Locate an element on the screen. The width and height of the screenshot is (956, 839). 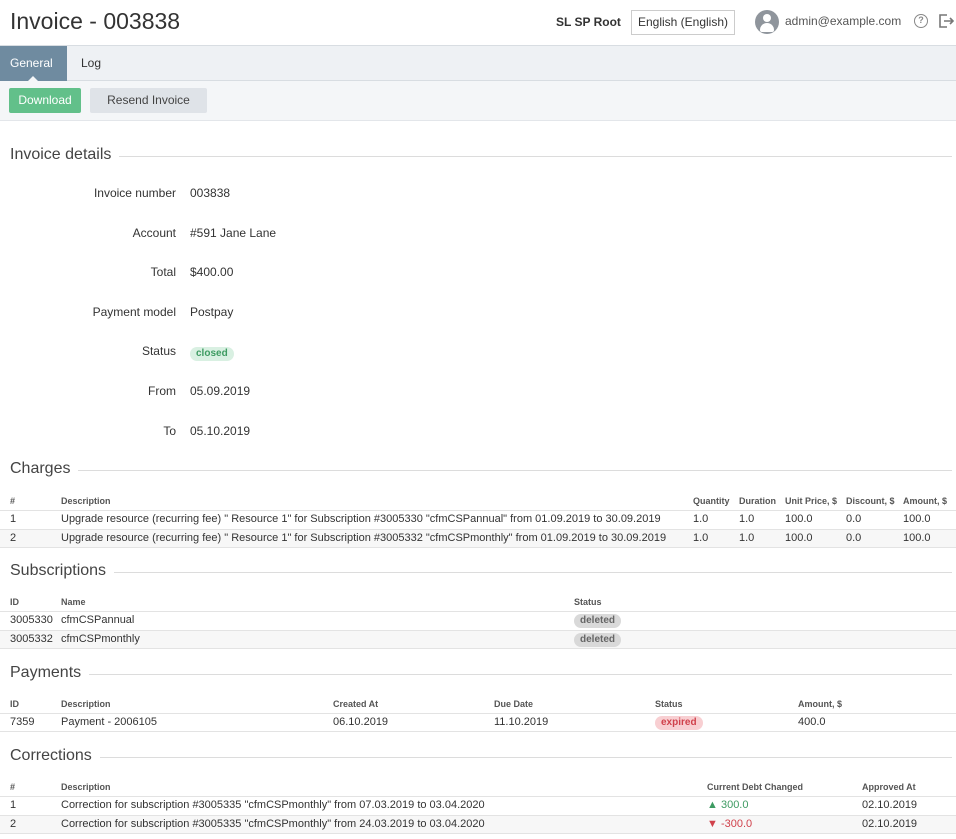
charges-col-discount: Discount, $ is located at coordinates (870, 501).